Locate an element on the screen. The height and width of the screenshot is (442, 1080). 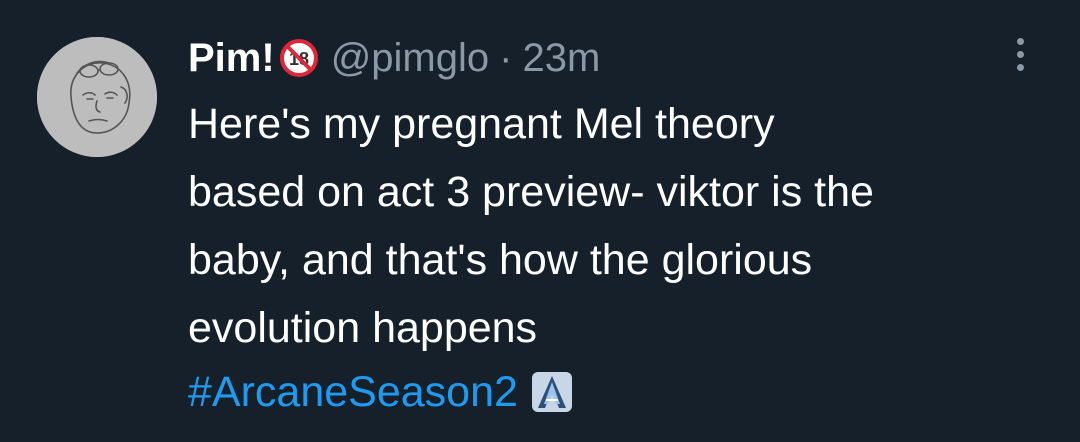
tweet-text-line: based on act 3 preview- viktor is the is located at coordinates (531, 192).